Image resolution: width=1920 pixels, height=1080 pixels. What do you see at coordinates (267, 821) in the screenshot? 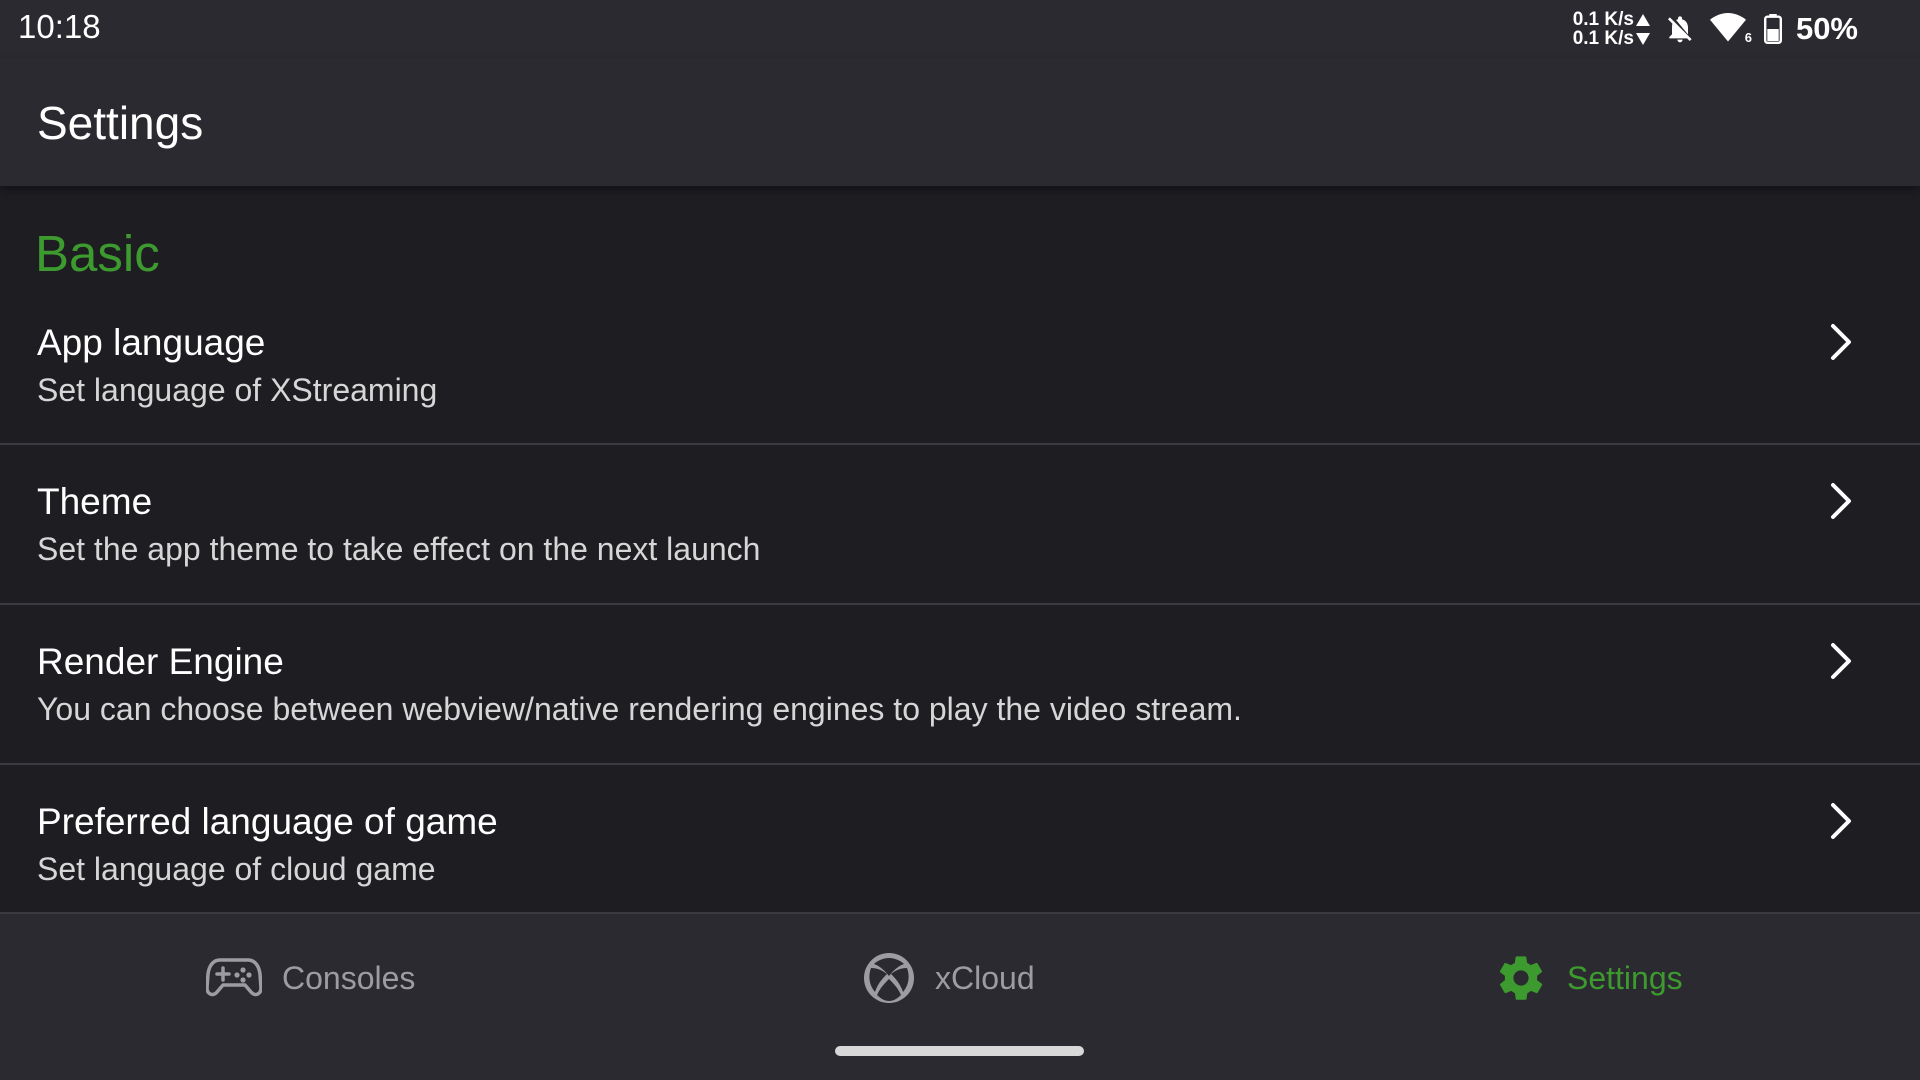
I see `setting-title: Preferred language of game` at bounding box center [267, 821].